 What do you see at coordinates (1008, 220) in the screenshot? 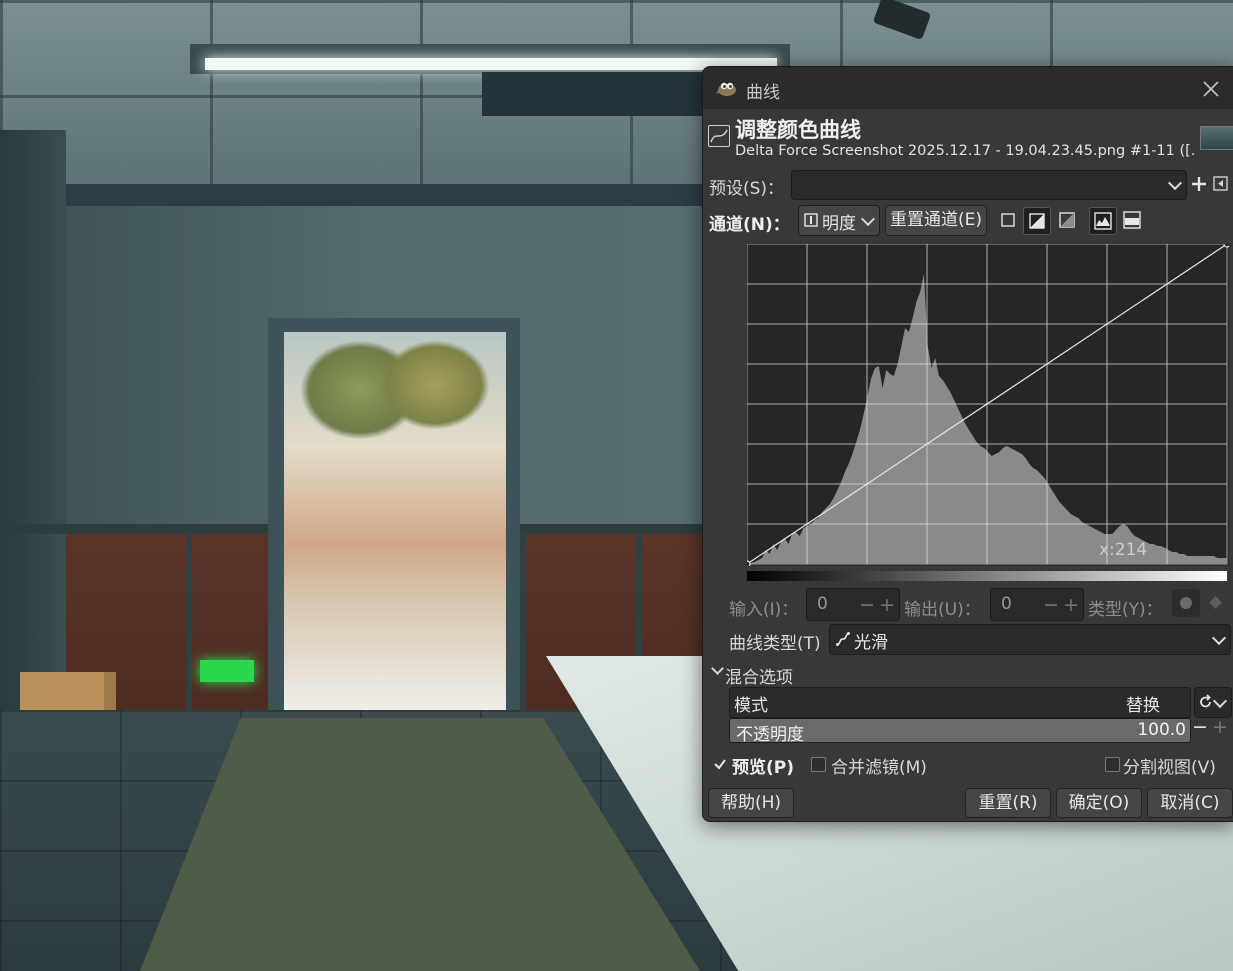
I see `channel-mode-none-icon` at bounding box center [1008, 220].